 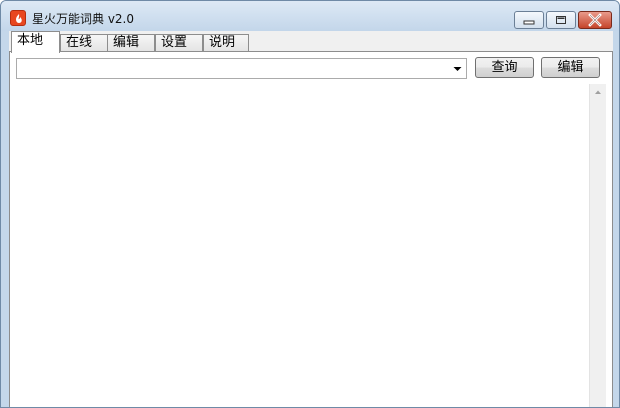 I want to click on minimize-icon, so click(x=529, y=22).